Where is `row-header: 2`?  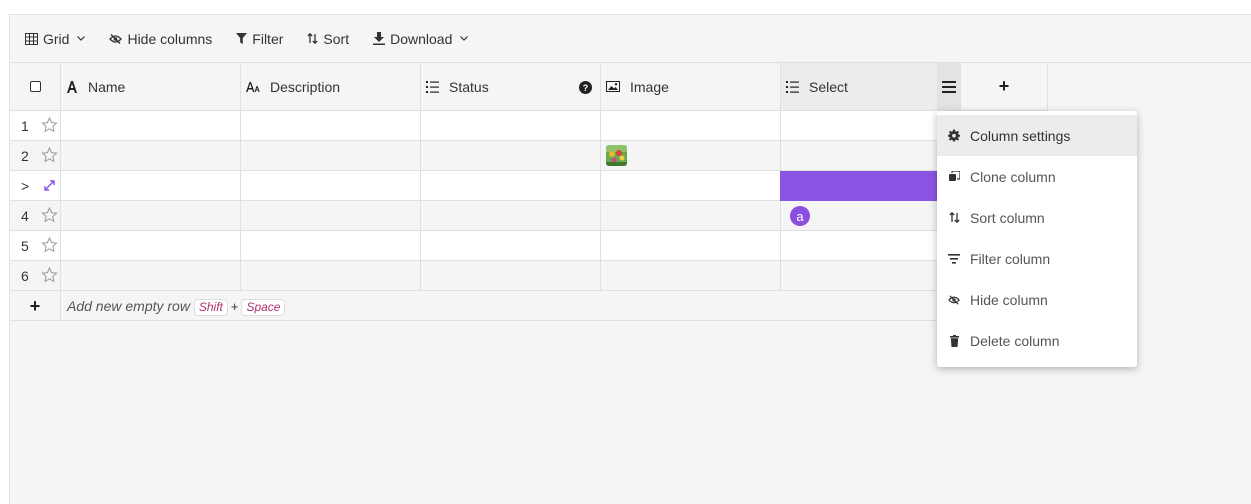
row-header: 2 is located at coordinates (35, 156).